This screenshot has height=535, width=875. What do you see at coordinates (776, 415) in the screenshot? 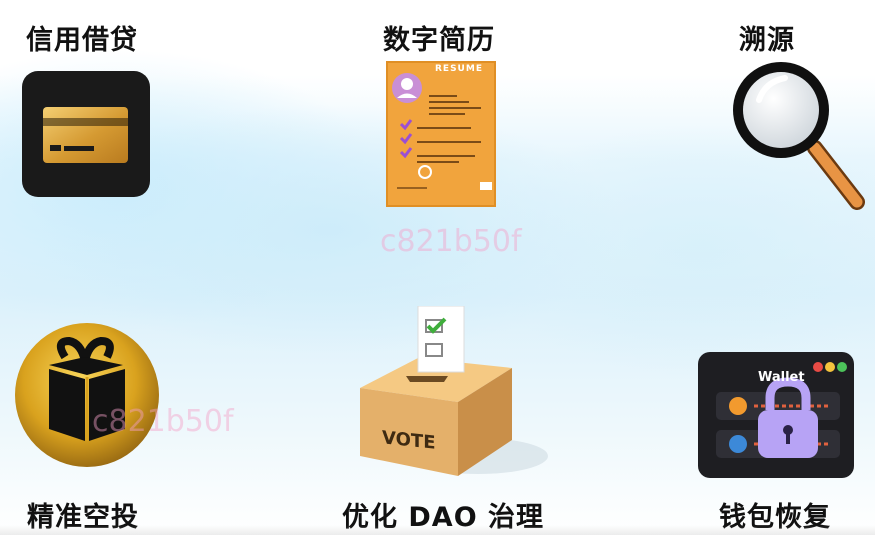
I see `wallet-recovery-tile: Wallet` at bounding box center [776, 415].